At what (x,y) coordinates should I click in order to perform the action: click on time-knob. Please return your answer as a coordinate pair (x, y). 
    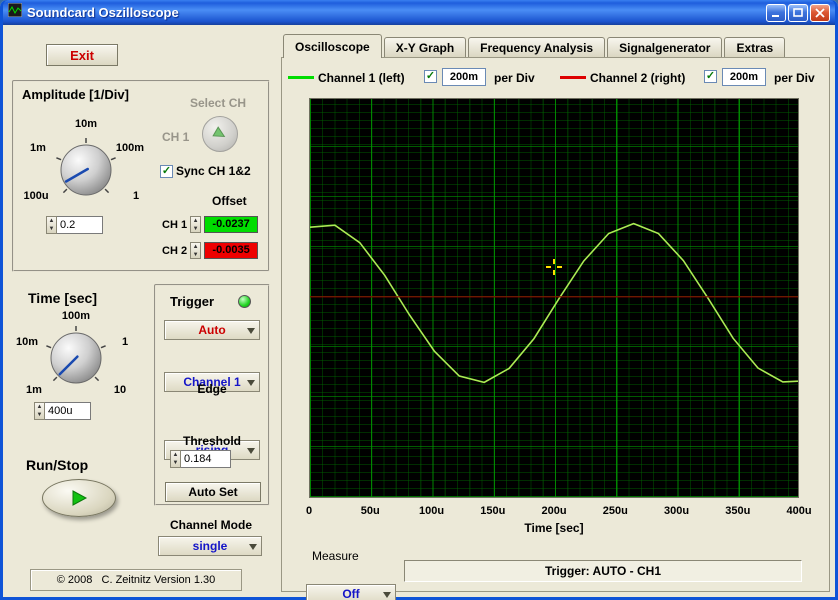
    Looking at the image, I should click on (76, 358).